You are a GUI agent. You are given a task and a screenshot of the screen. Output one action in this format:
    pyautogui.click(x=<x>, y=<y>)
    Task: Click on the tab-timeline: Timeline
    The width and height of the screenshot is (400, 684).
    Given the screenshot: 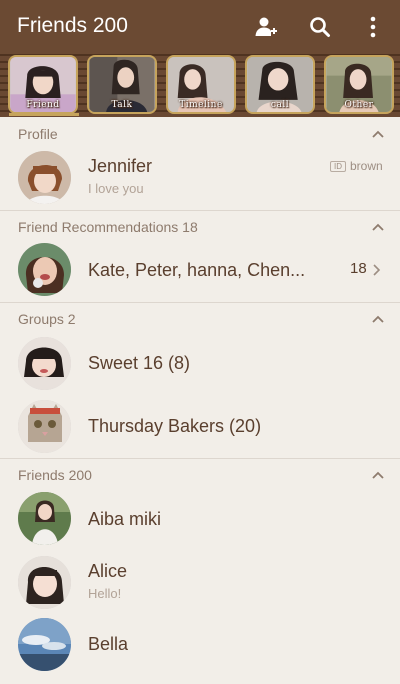 What is the action you would take?
    pyautogui.click(x=201, y=84)
    